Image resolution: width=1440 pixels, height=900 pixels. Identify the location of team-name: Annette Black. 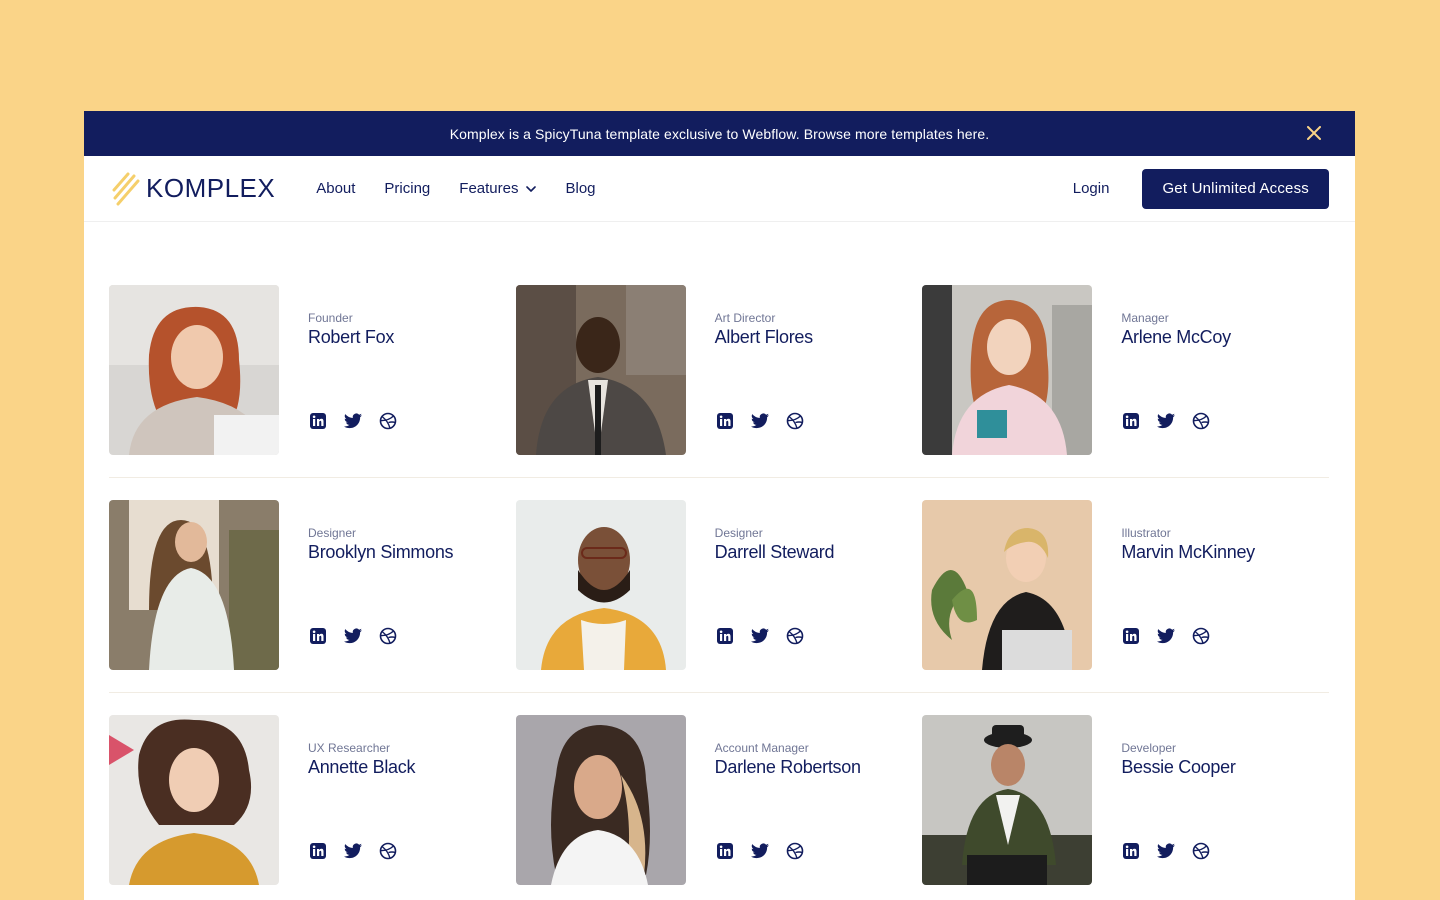
(362, 767).